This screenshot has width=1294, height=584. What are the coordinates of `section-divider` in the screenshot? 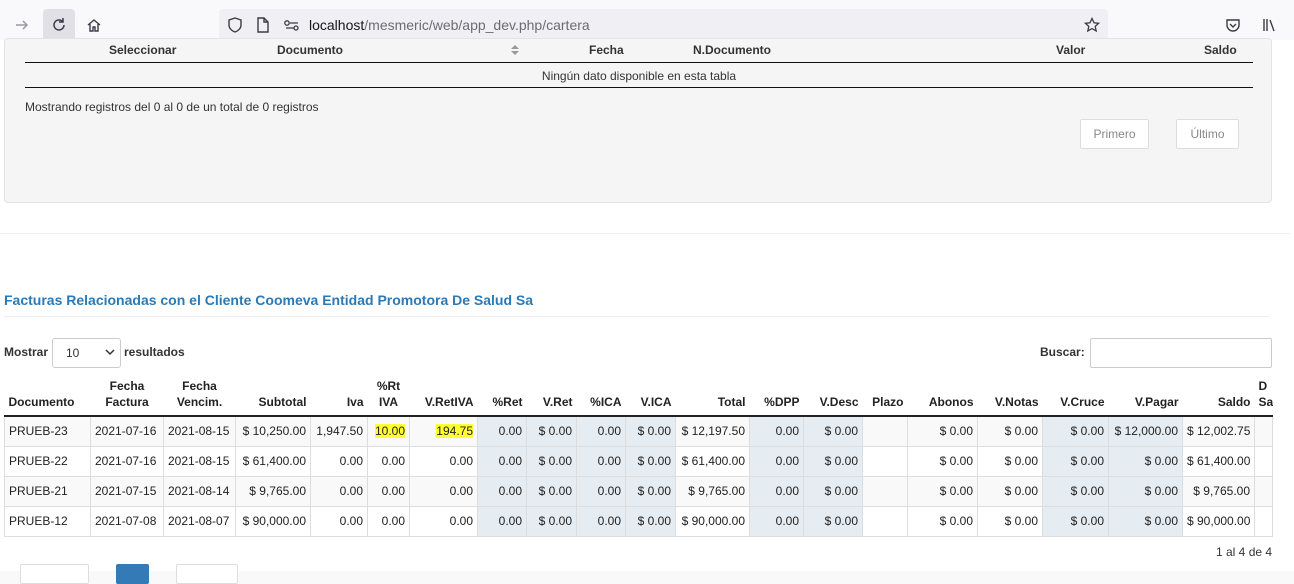 It's located at (645, 233).